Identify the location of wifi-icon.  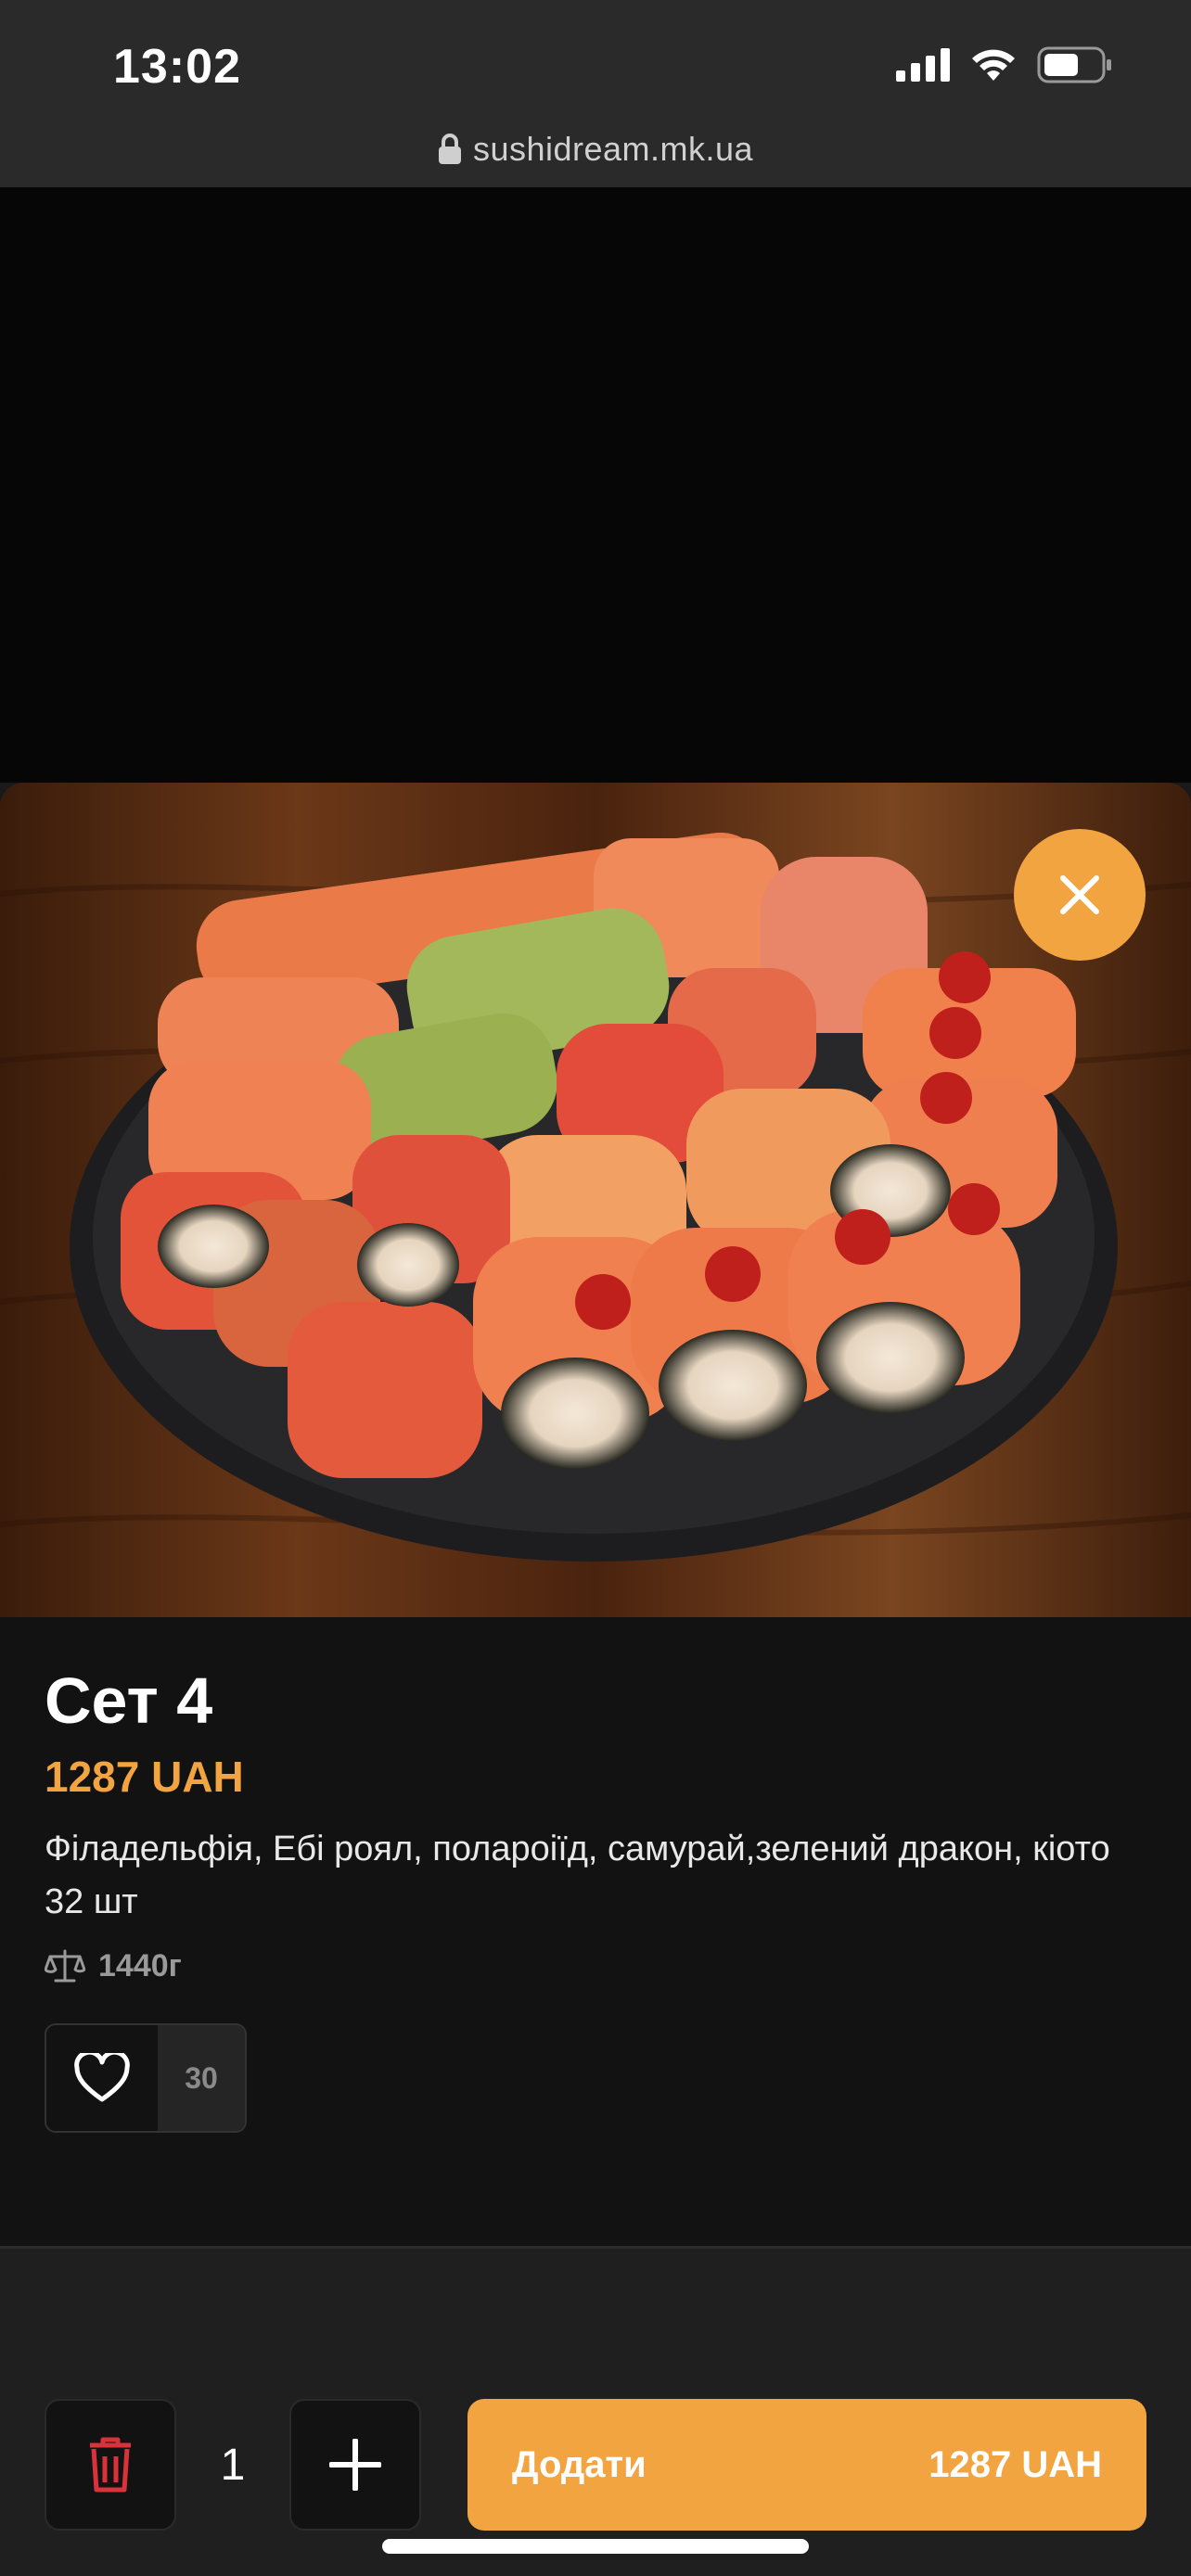
(993, 65).